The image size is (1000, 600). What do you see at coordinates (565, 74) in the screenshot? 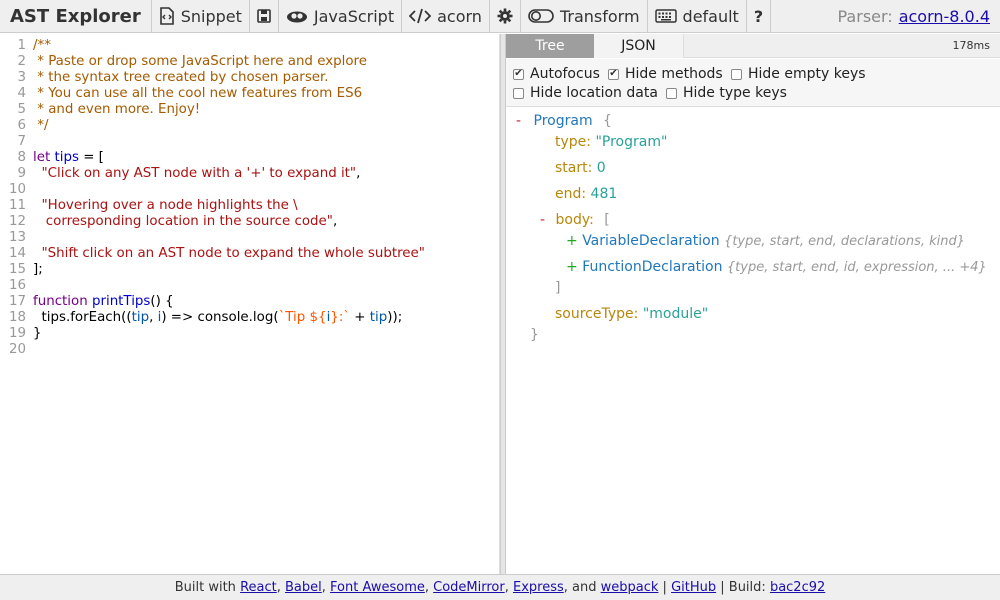
I see `autofocus-label: Autofocus` at bounding box center [565, 74].